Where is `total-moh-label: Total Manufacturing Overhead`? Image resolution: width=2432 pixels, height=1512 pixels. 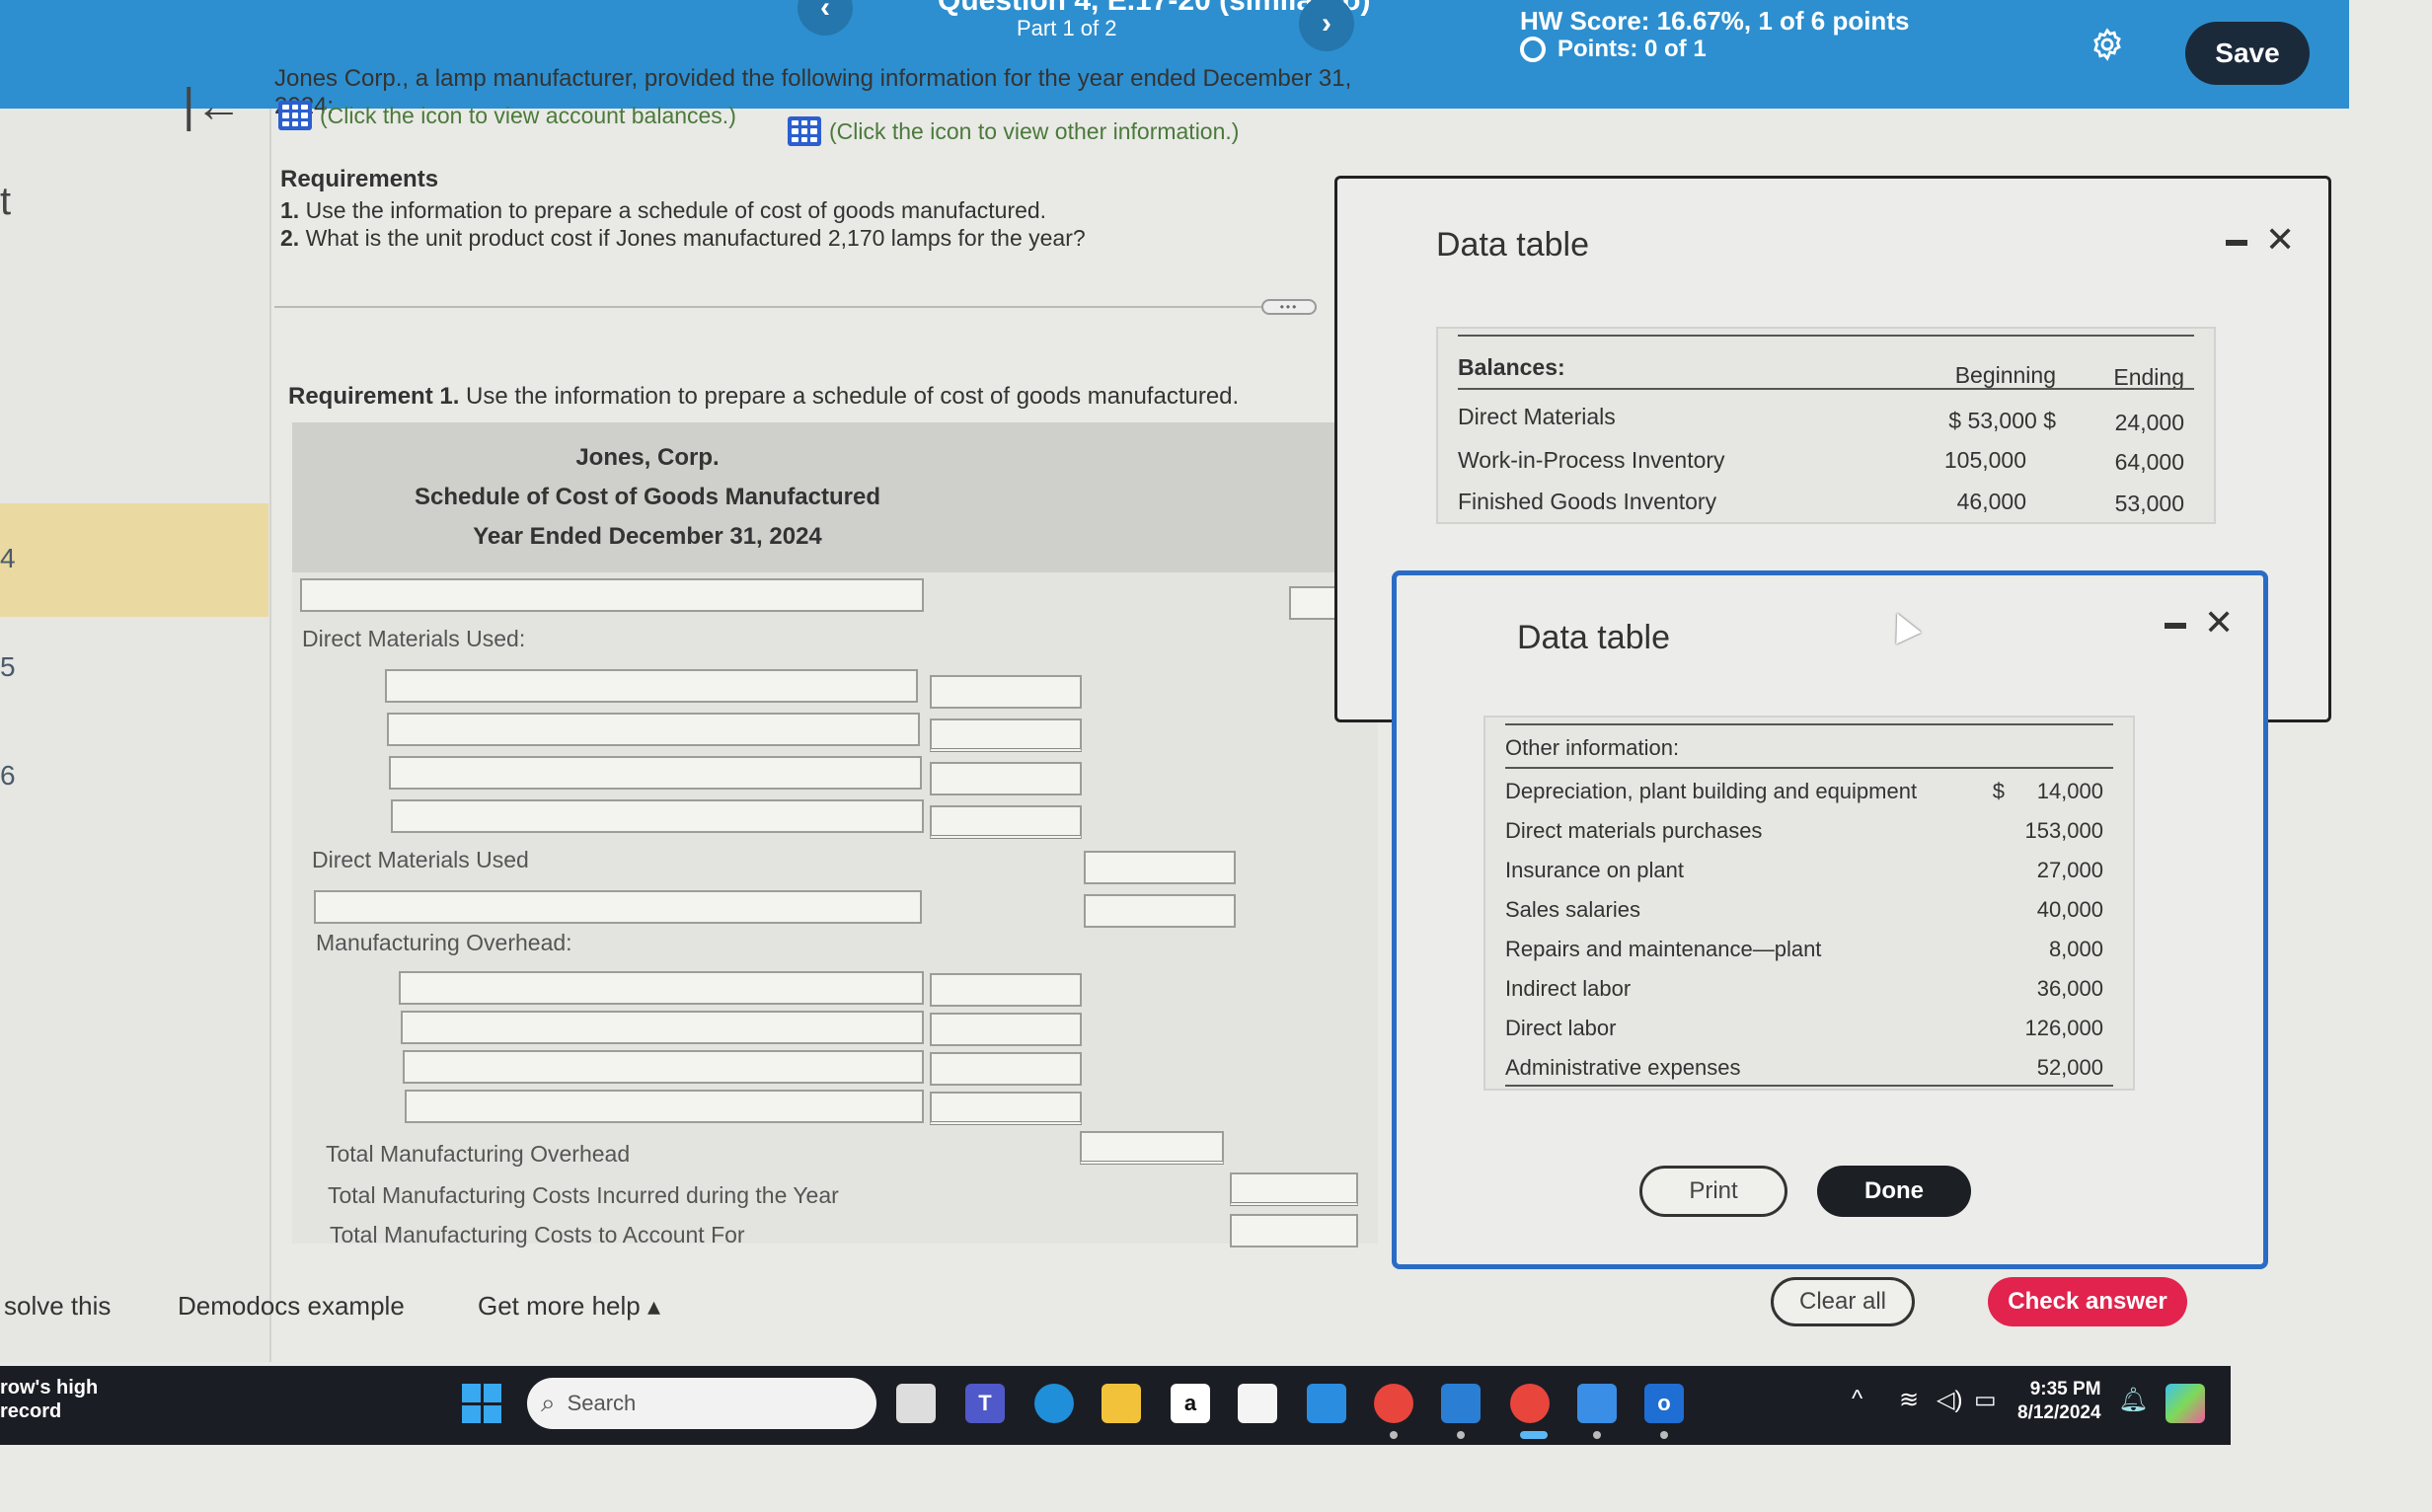 total-moh-label: Total Manufacturing Overhead is located at coordinates (478, 1154).